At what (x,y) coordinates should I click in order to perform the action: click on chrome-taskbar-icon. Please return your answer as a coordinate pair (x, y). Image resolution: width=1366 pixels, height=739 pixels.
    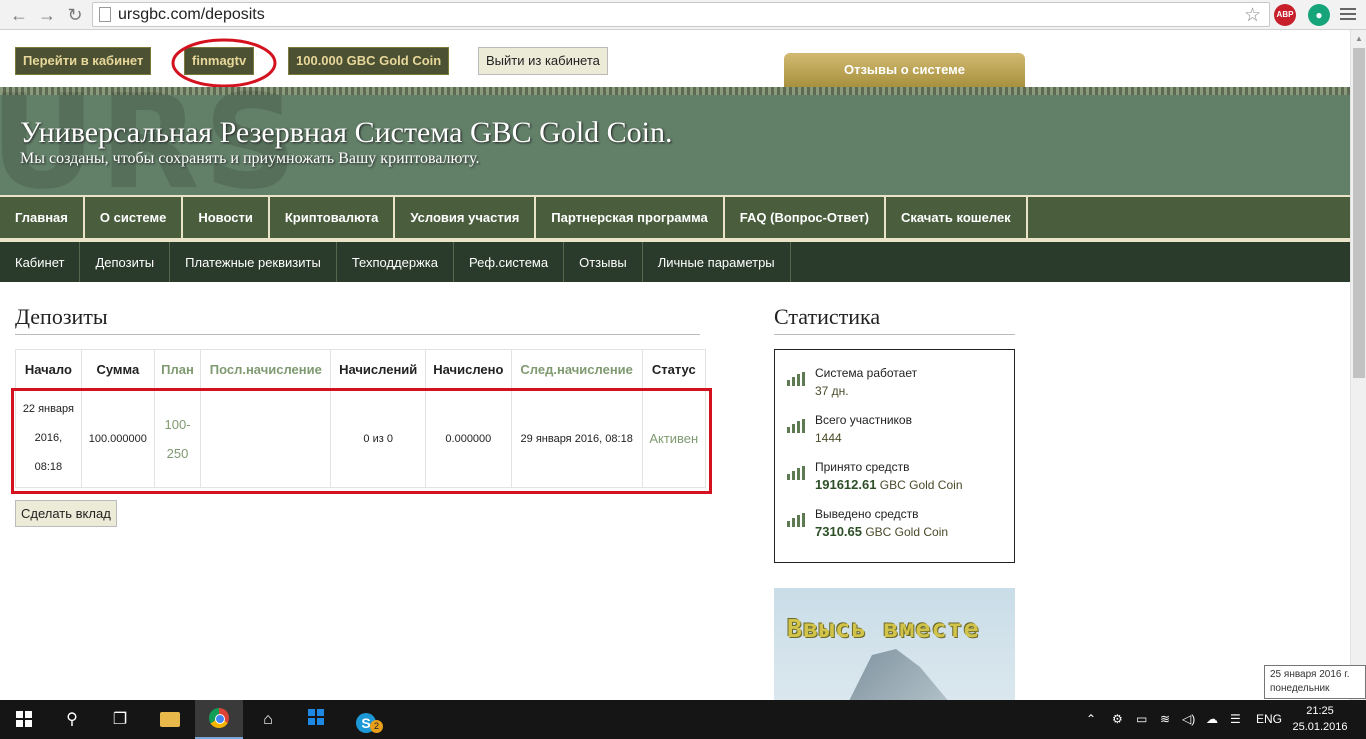
    Looking at the image, I should click on (219, 719).